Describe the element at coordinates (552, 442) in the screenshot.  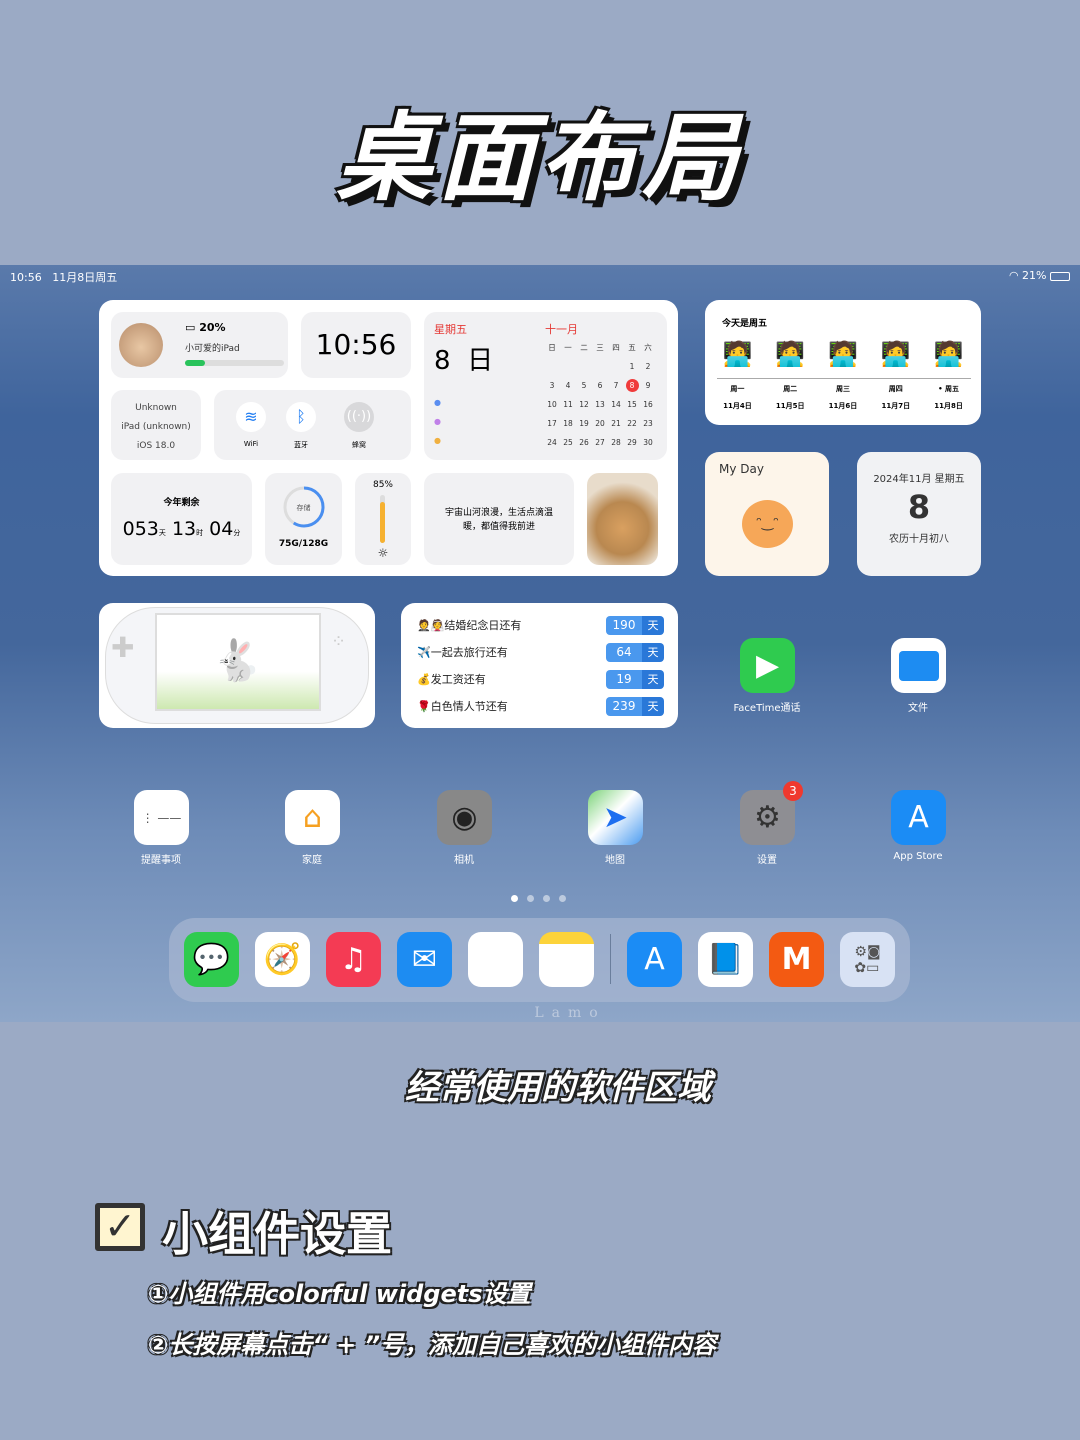
I see `calendar-date: 24` at that location.